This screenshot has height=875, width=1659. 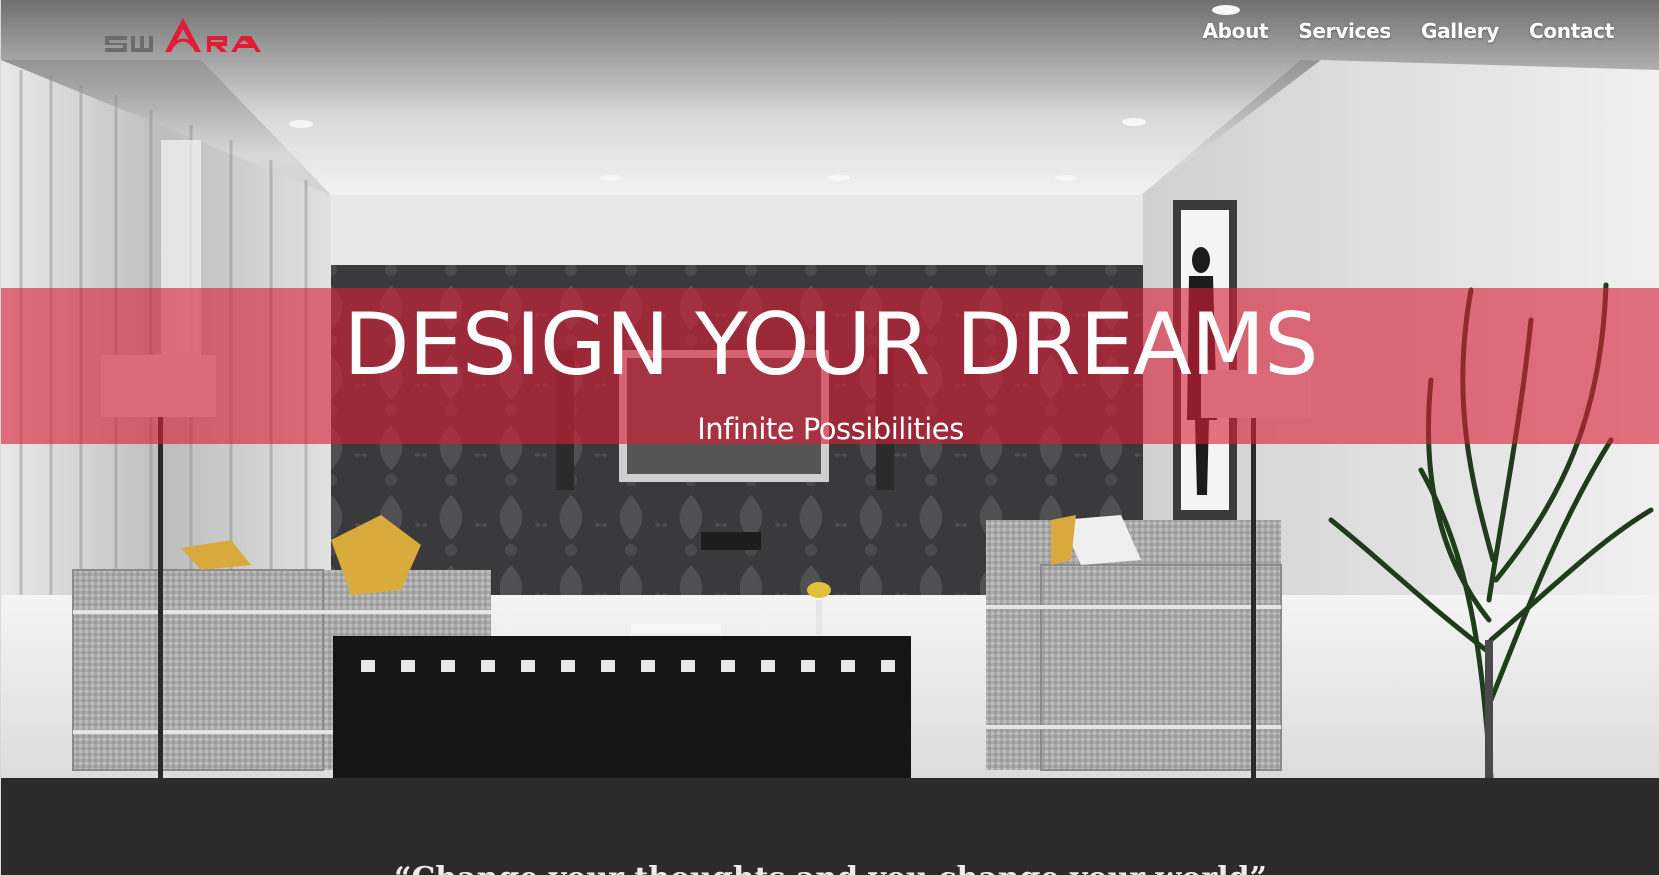 I want to click on hero-title: DESIGN YOUR DREAMS, so click(x=830, y=345).